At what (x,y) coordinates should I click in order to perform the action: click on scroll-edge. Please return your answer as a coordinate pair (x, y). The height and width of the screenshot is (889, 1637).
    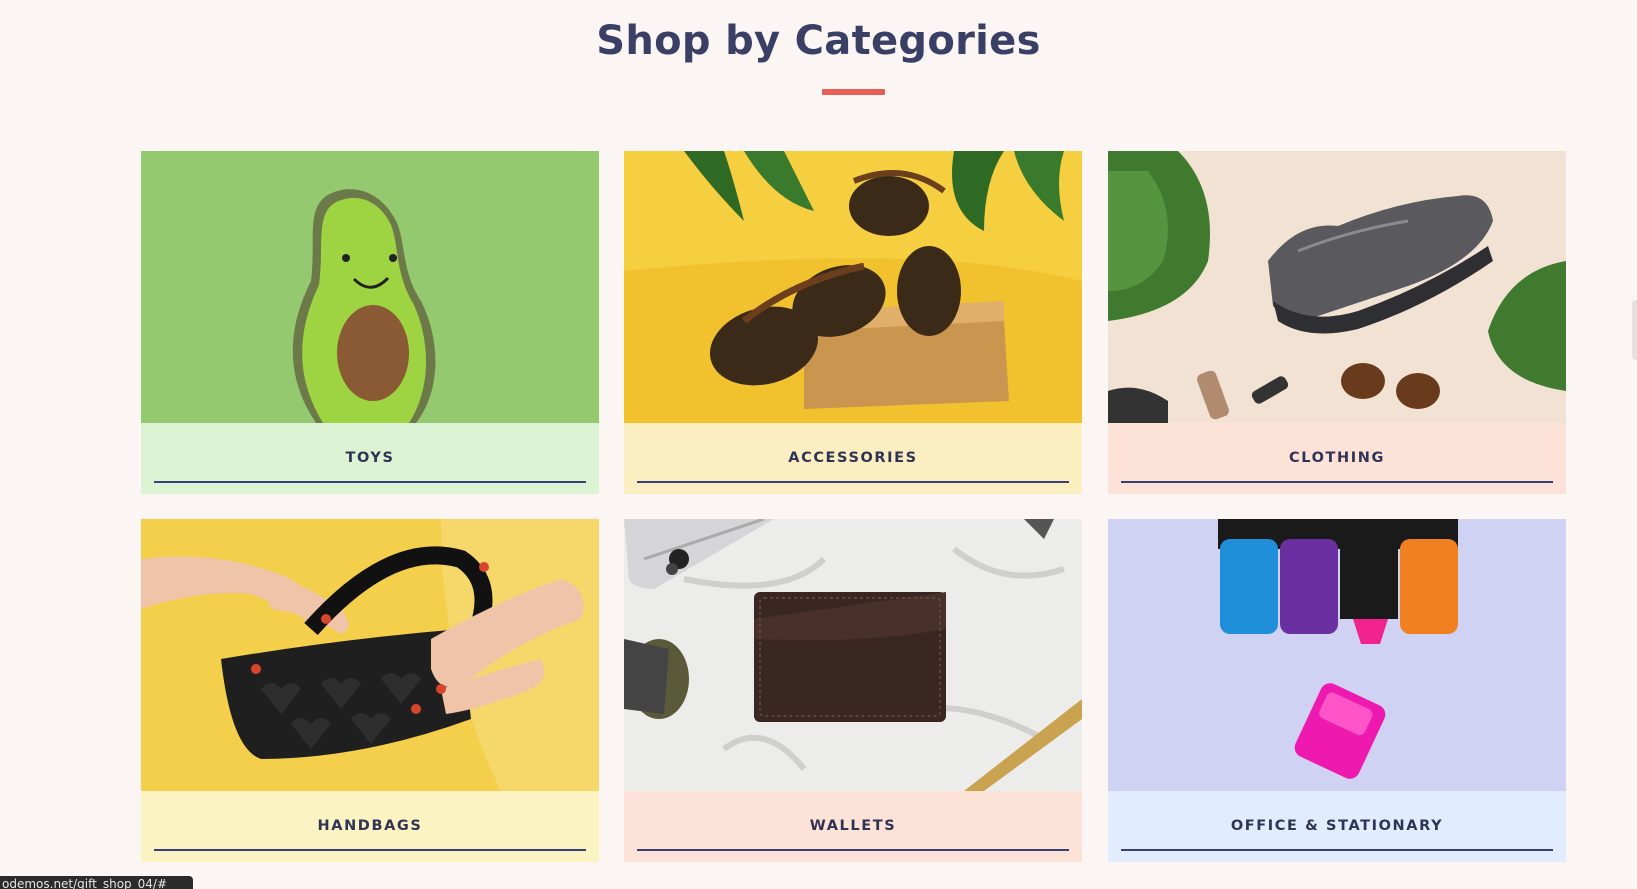
    Looking at the image, I should click on (1634, 330).